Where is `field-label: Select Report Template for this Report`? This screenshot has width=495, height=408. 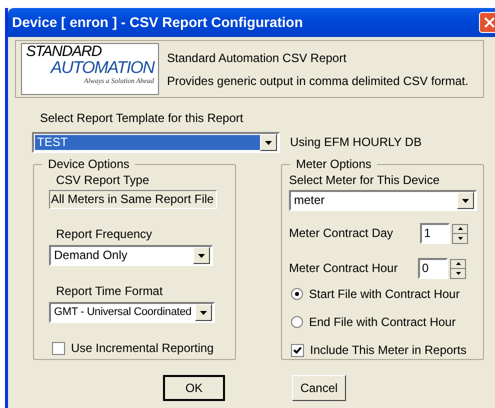 field-label: Select Report Template for this Report is located at coordinates (142, 118).